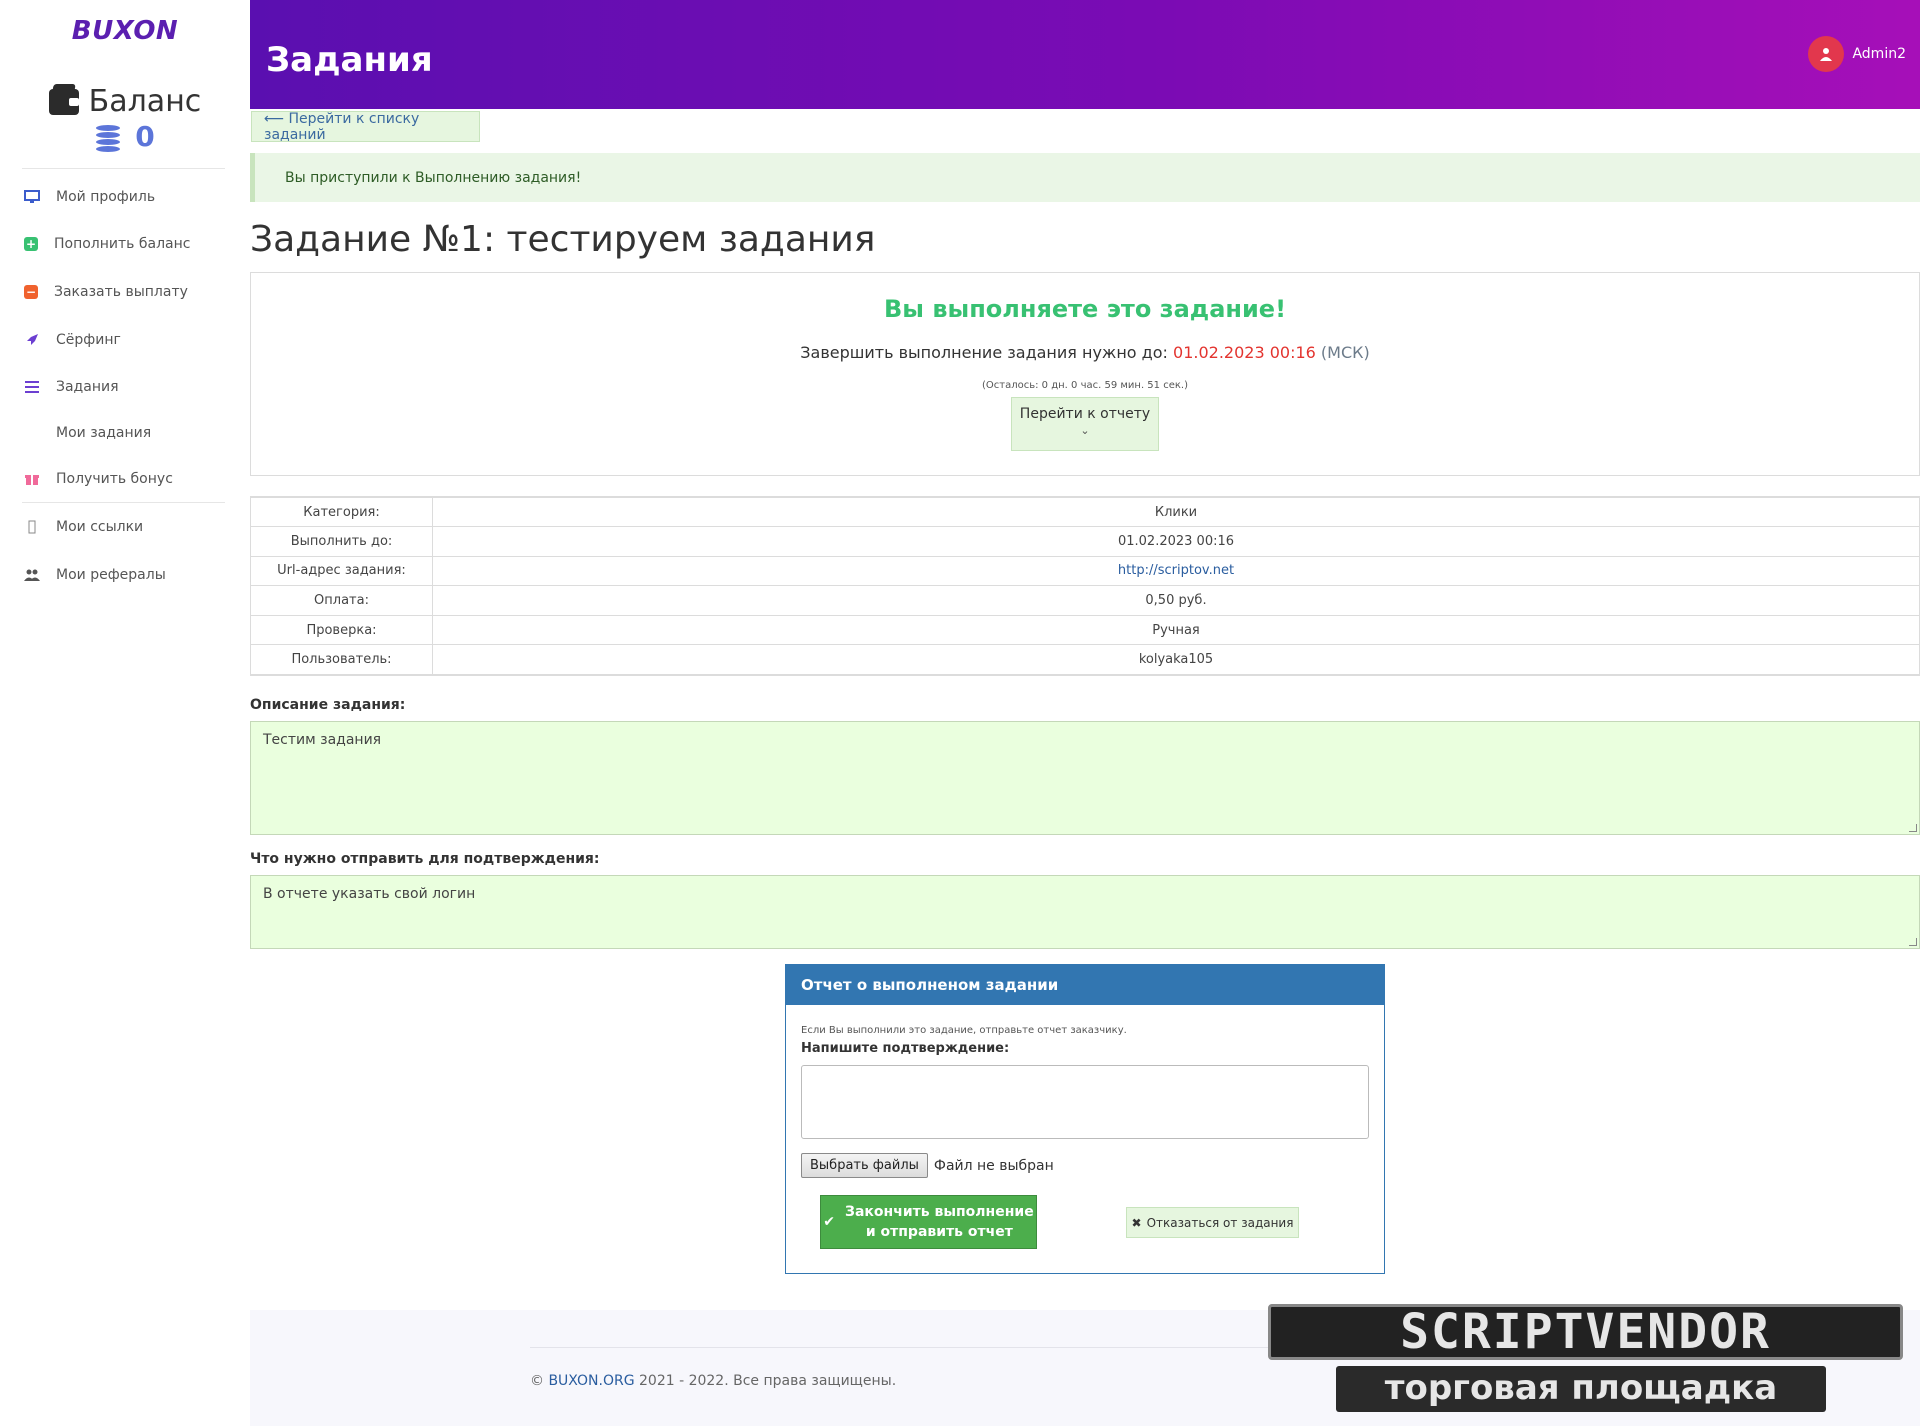 The width and height of the screenshot is (1920, 1426). Describe the element at coordinates (349, 60) in the screenshot. I see `page-title: Задания` at that location.